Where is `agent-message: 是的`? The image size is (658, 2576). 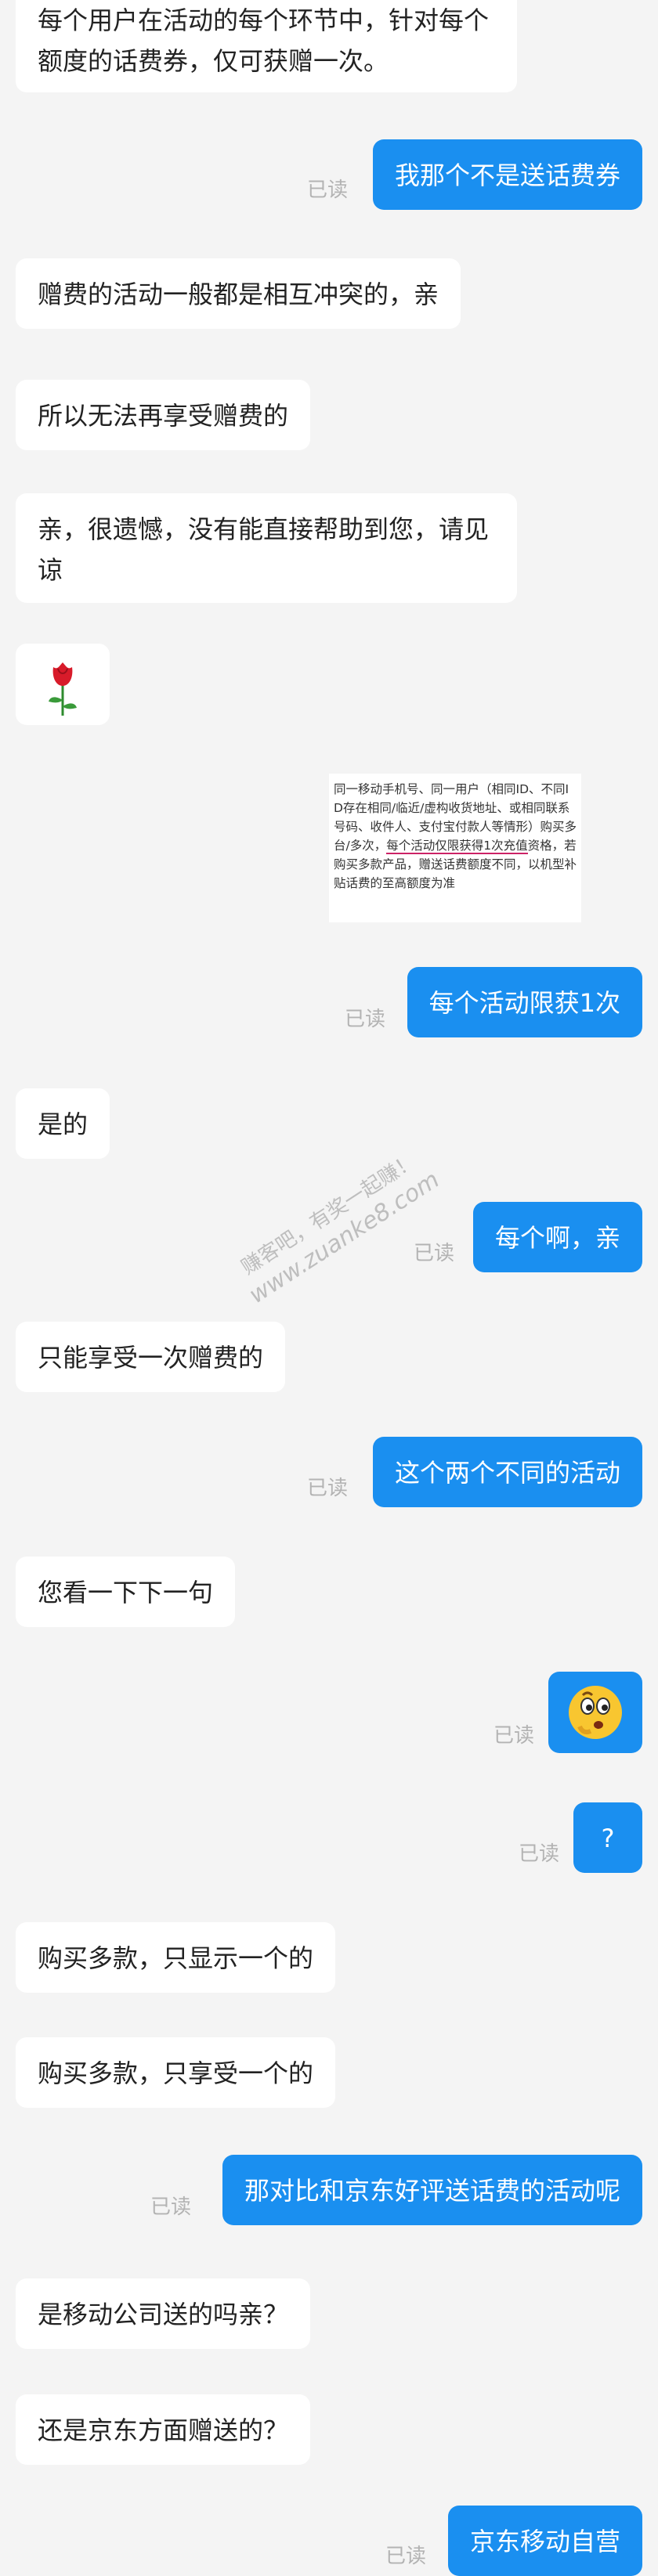
agent-message: 是的 is located at coordinates (63, 1123).